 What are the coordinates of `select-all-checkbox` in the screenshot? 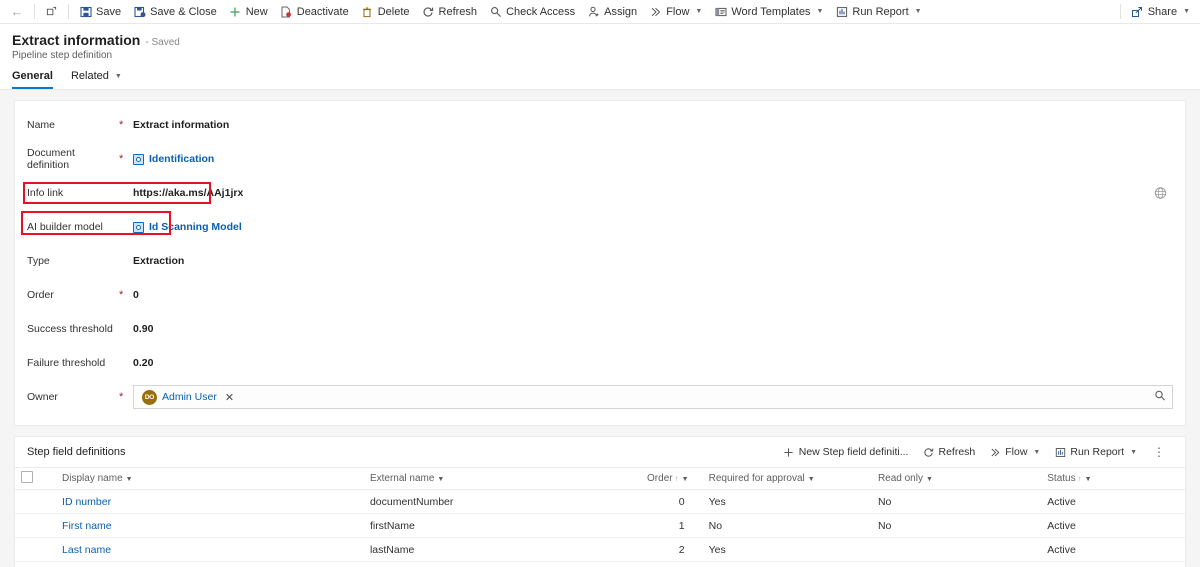 It's located at (36, 478).